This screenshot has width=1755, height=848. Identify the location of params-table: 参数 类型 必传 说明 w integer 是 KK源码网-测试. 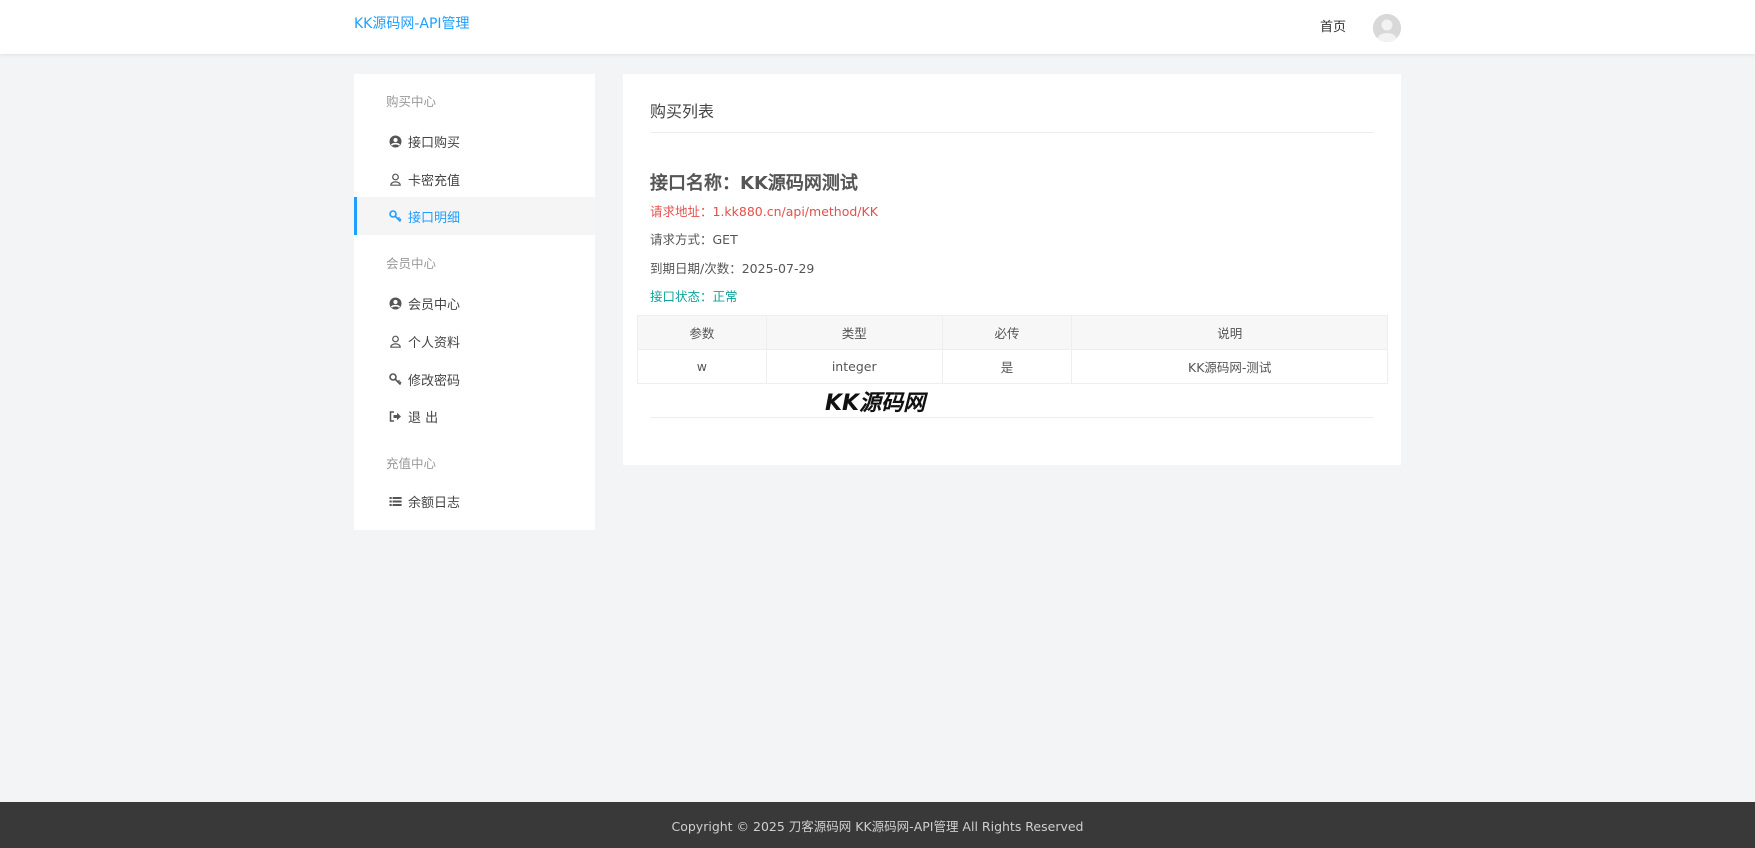
(1012, 349).